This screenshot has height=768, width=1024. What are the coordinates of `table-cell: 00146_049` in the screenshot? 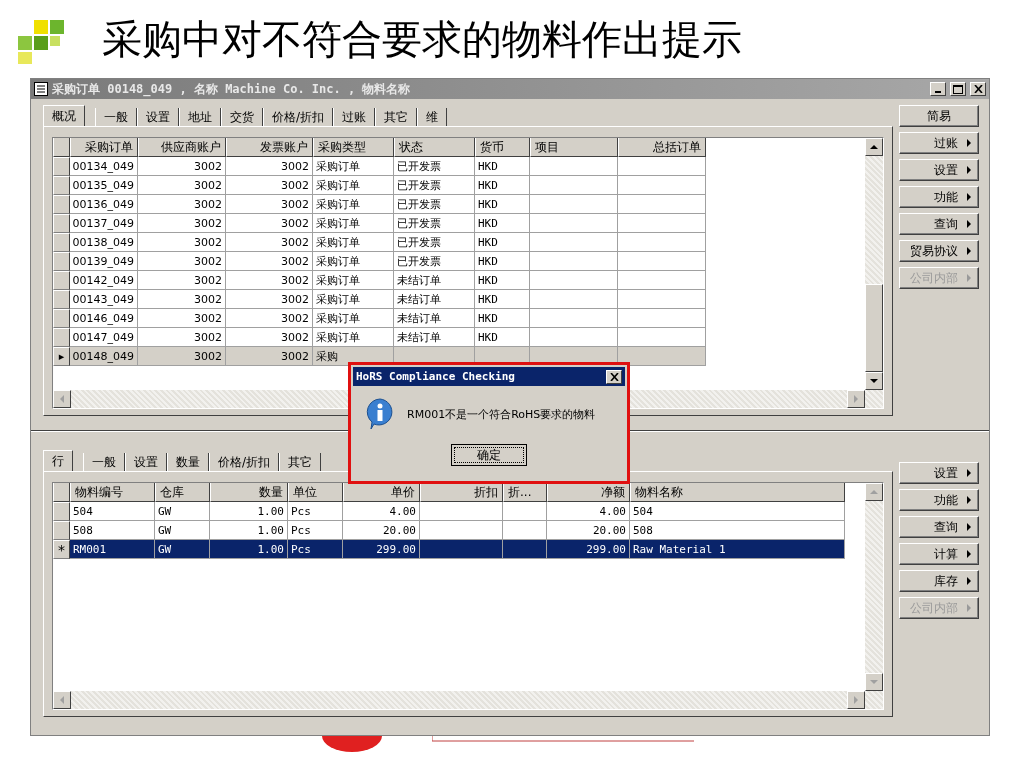 It's located at (104, 318).